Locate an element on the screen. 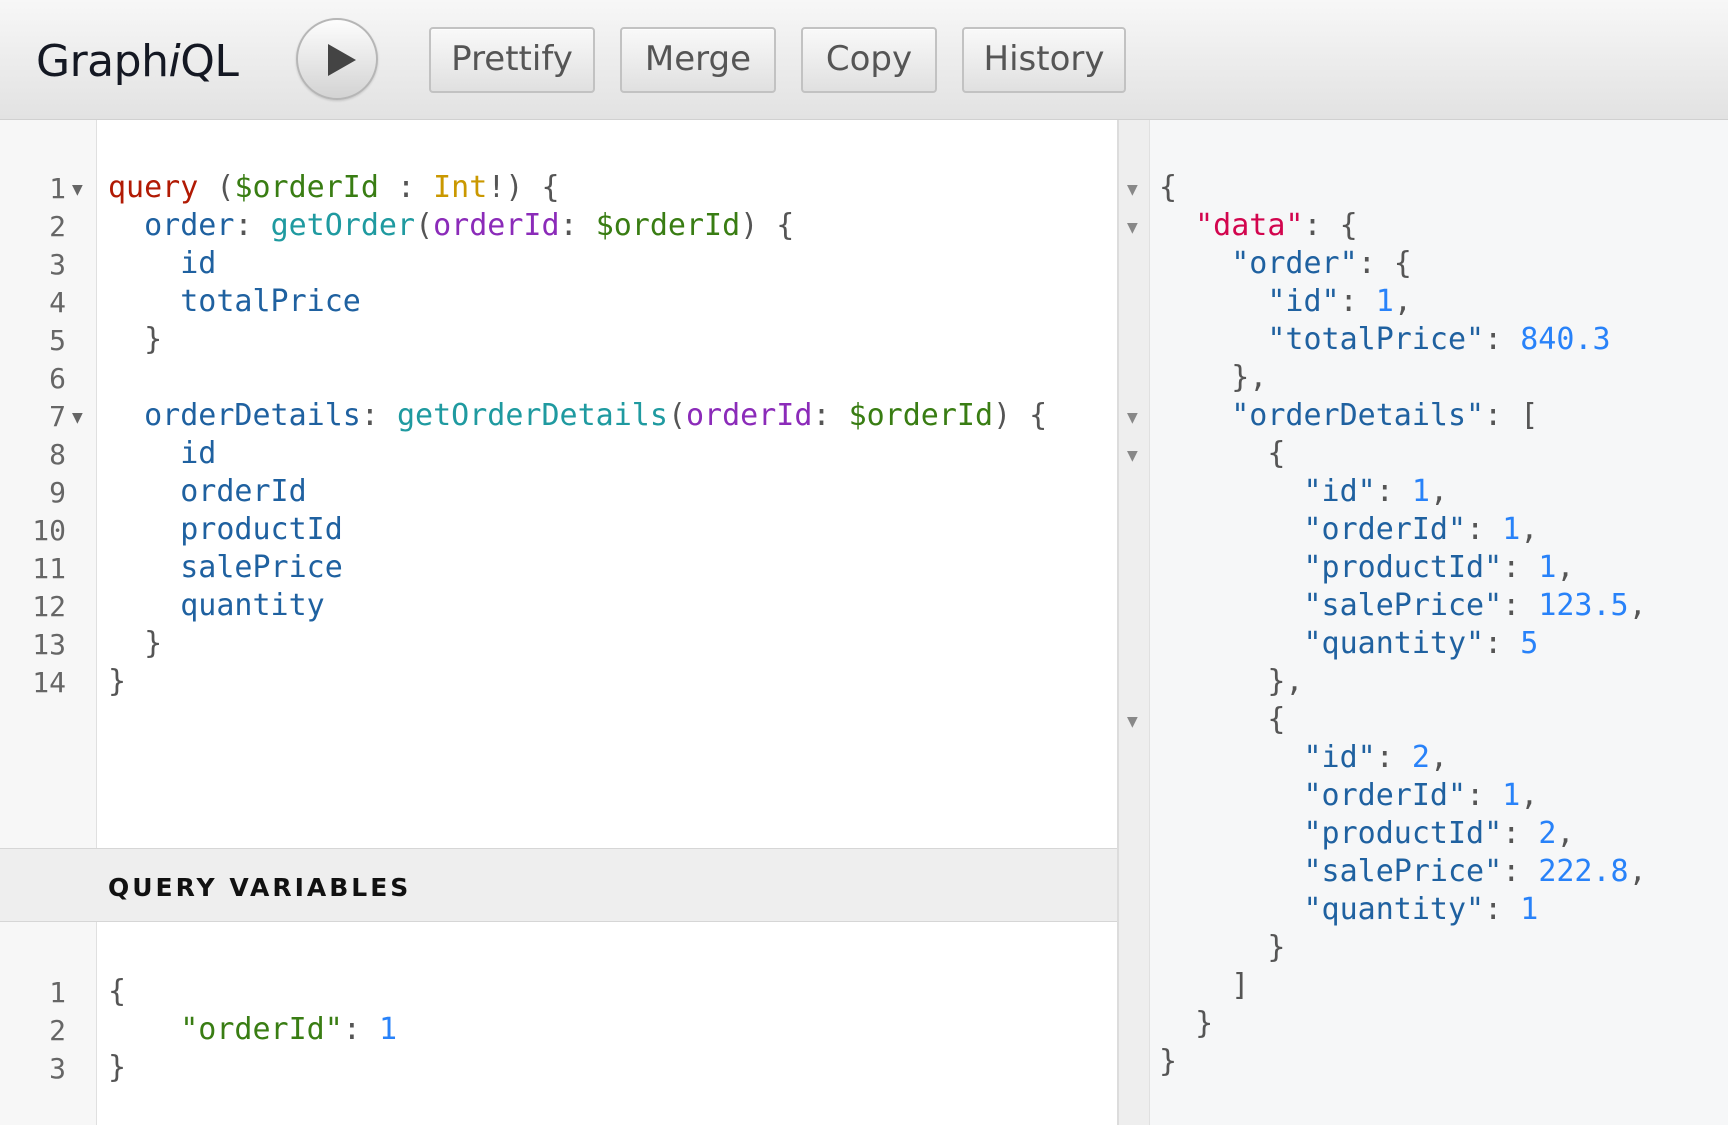  prettify-button: Prettify is located at coordinates (512, 60).